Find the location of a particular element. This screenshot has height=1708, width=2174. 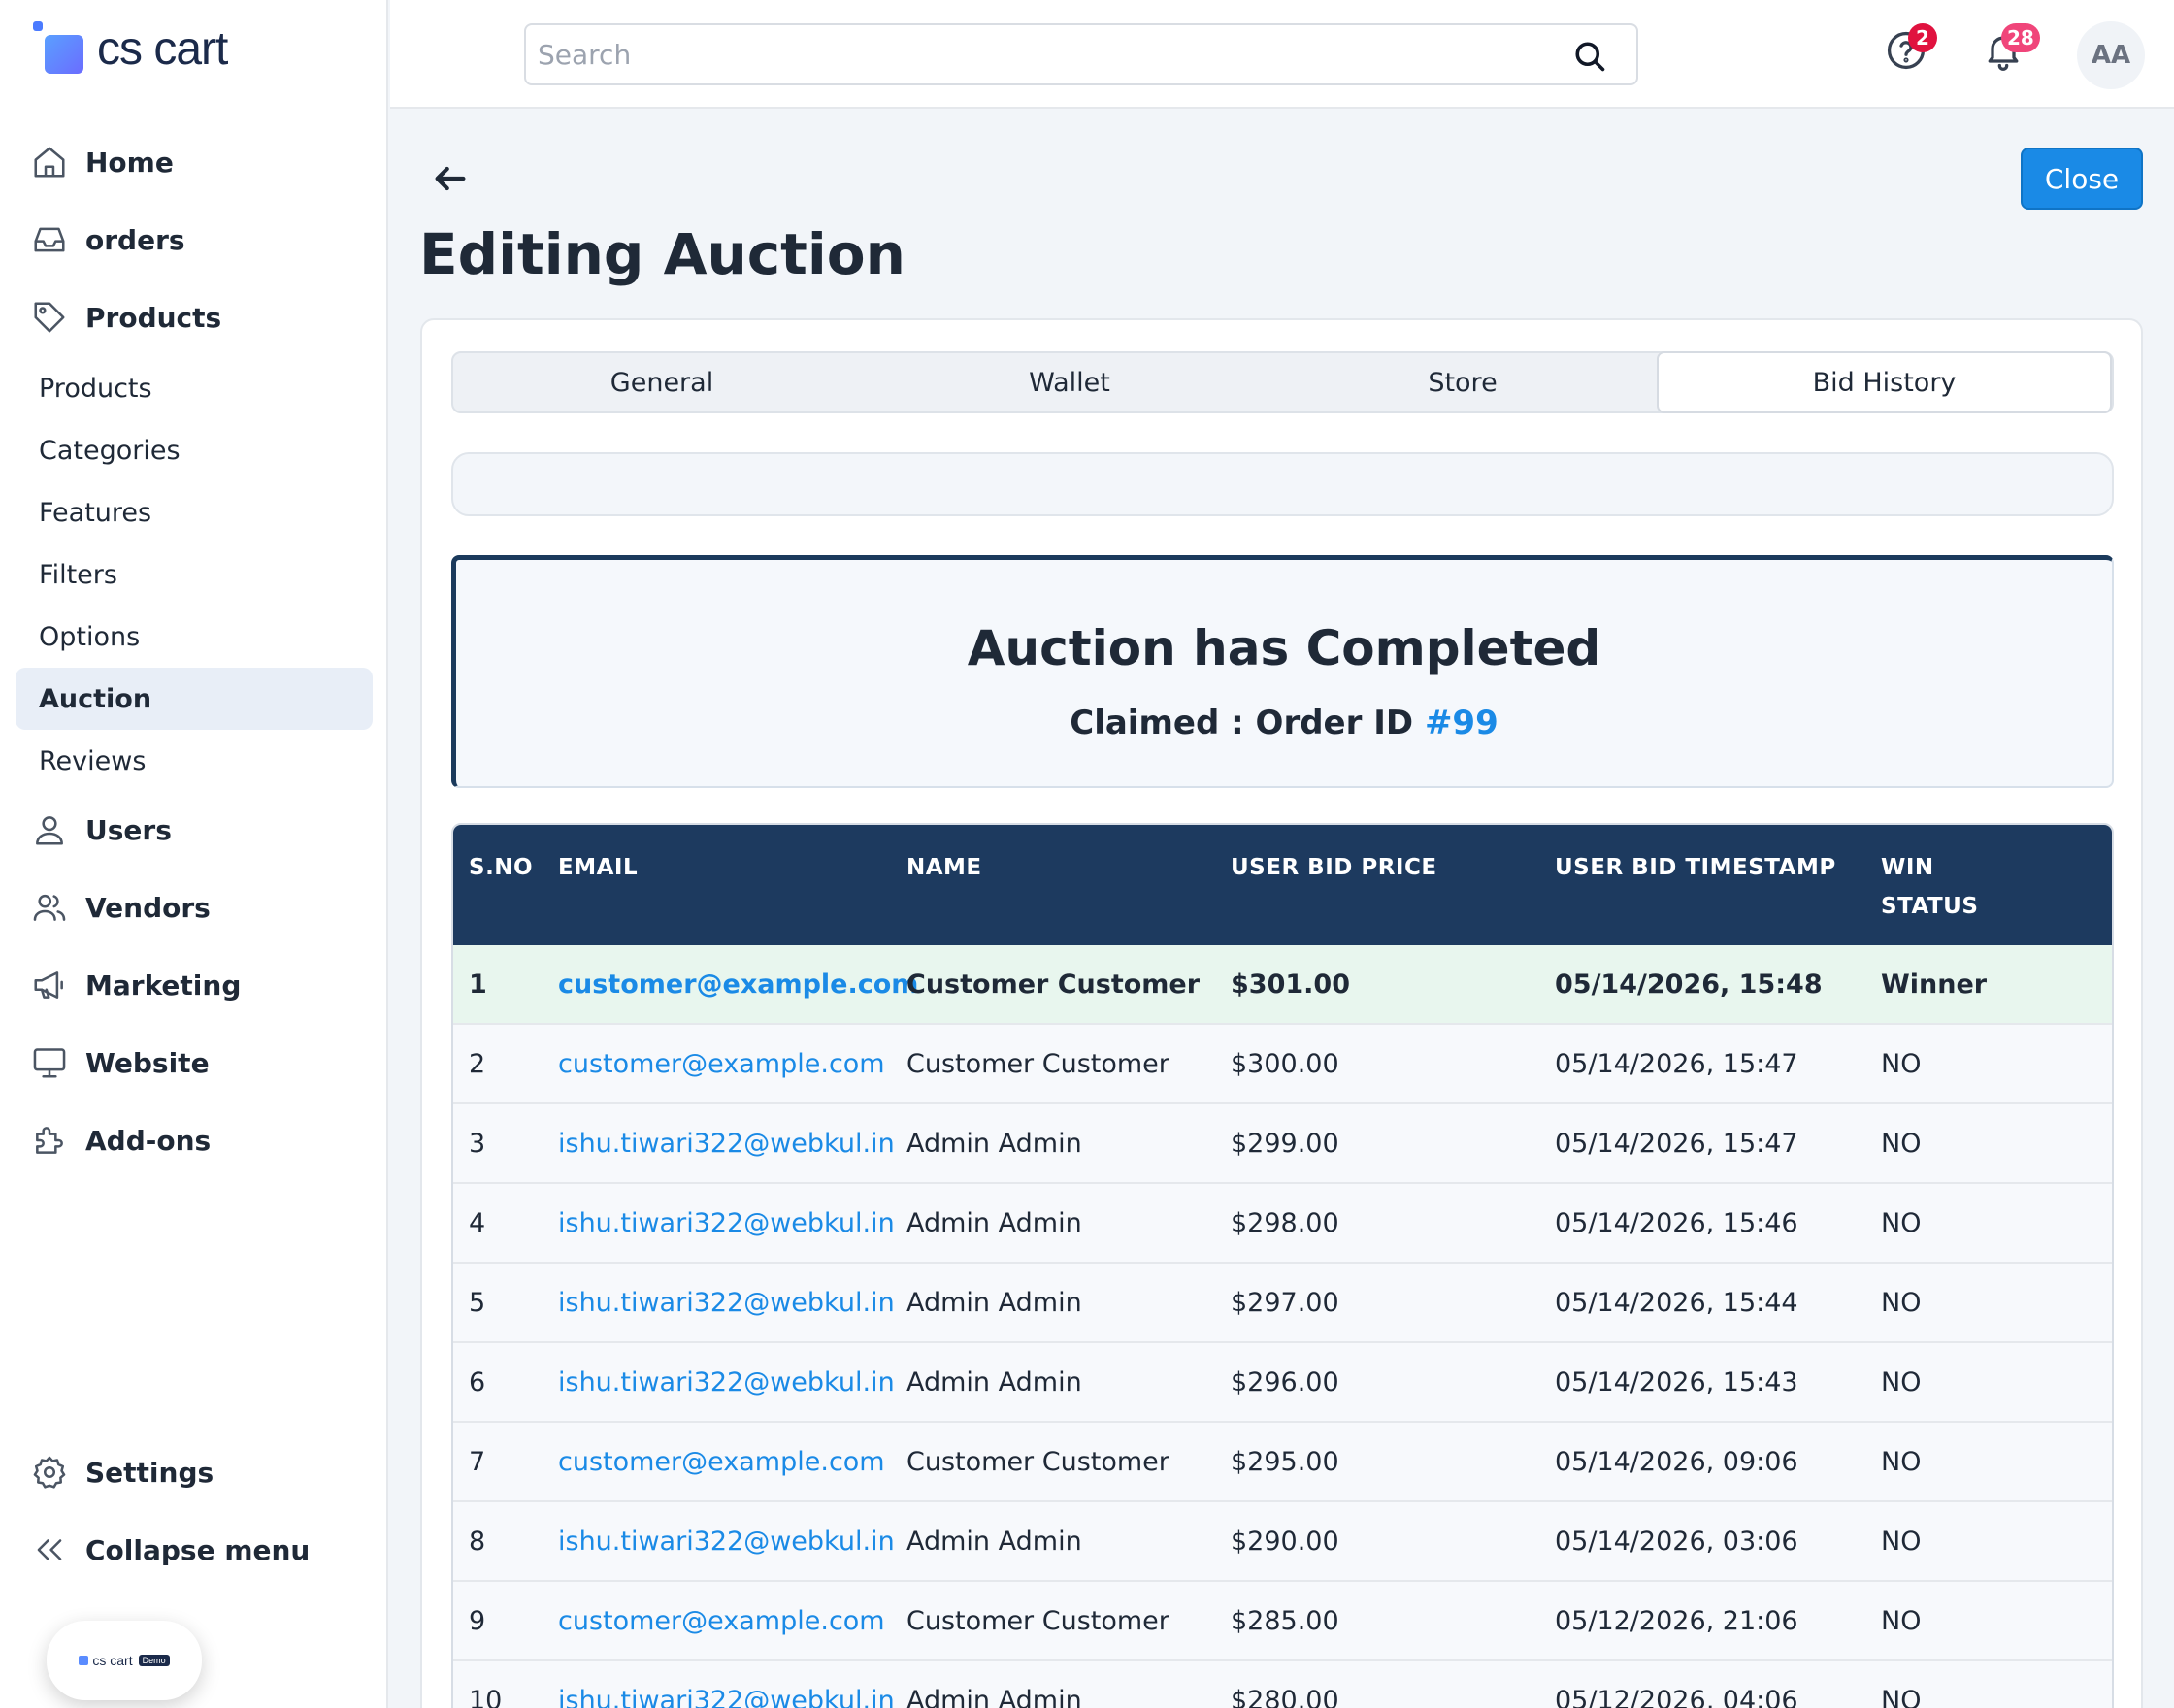

cell-bid-price: $298.00 is located at coordinates (1285, 1222).